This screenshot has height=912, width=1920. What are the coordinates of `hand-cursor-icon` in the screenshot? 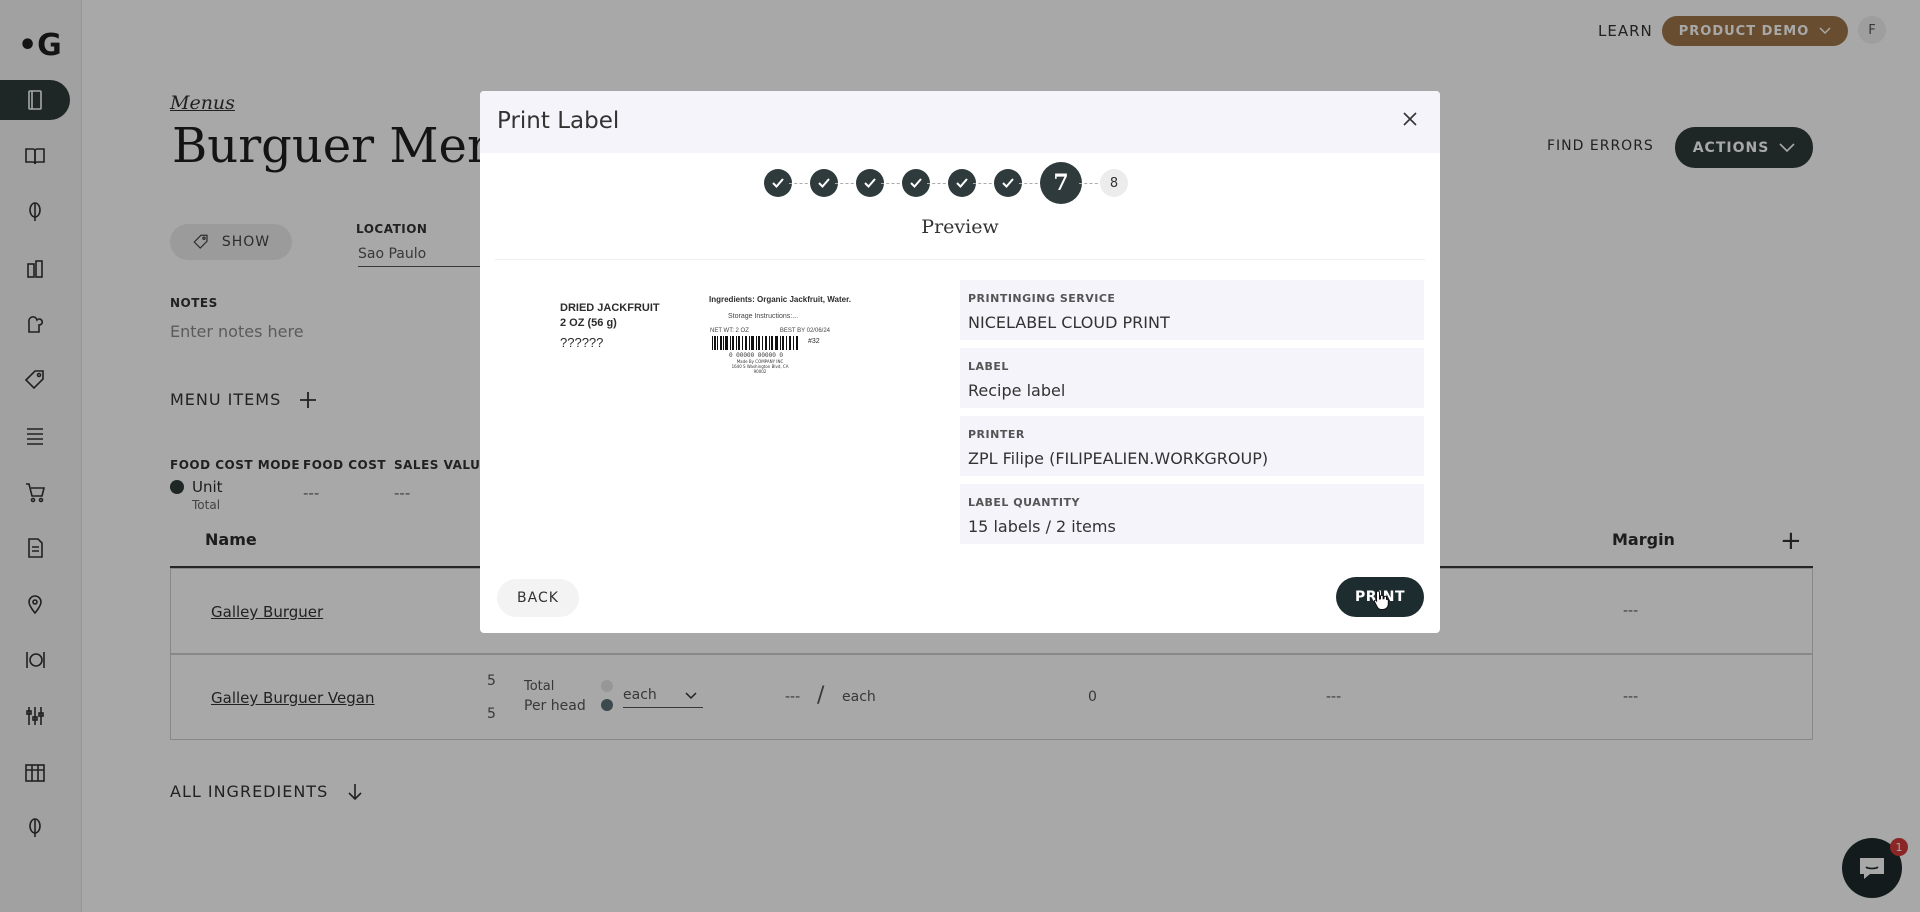 It's located at (1381, 600).